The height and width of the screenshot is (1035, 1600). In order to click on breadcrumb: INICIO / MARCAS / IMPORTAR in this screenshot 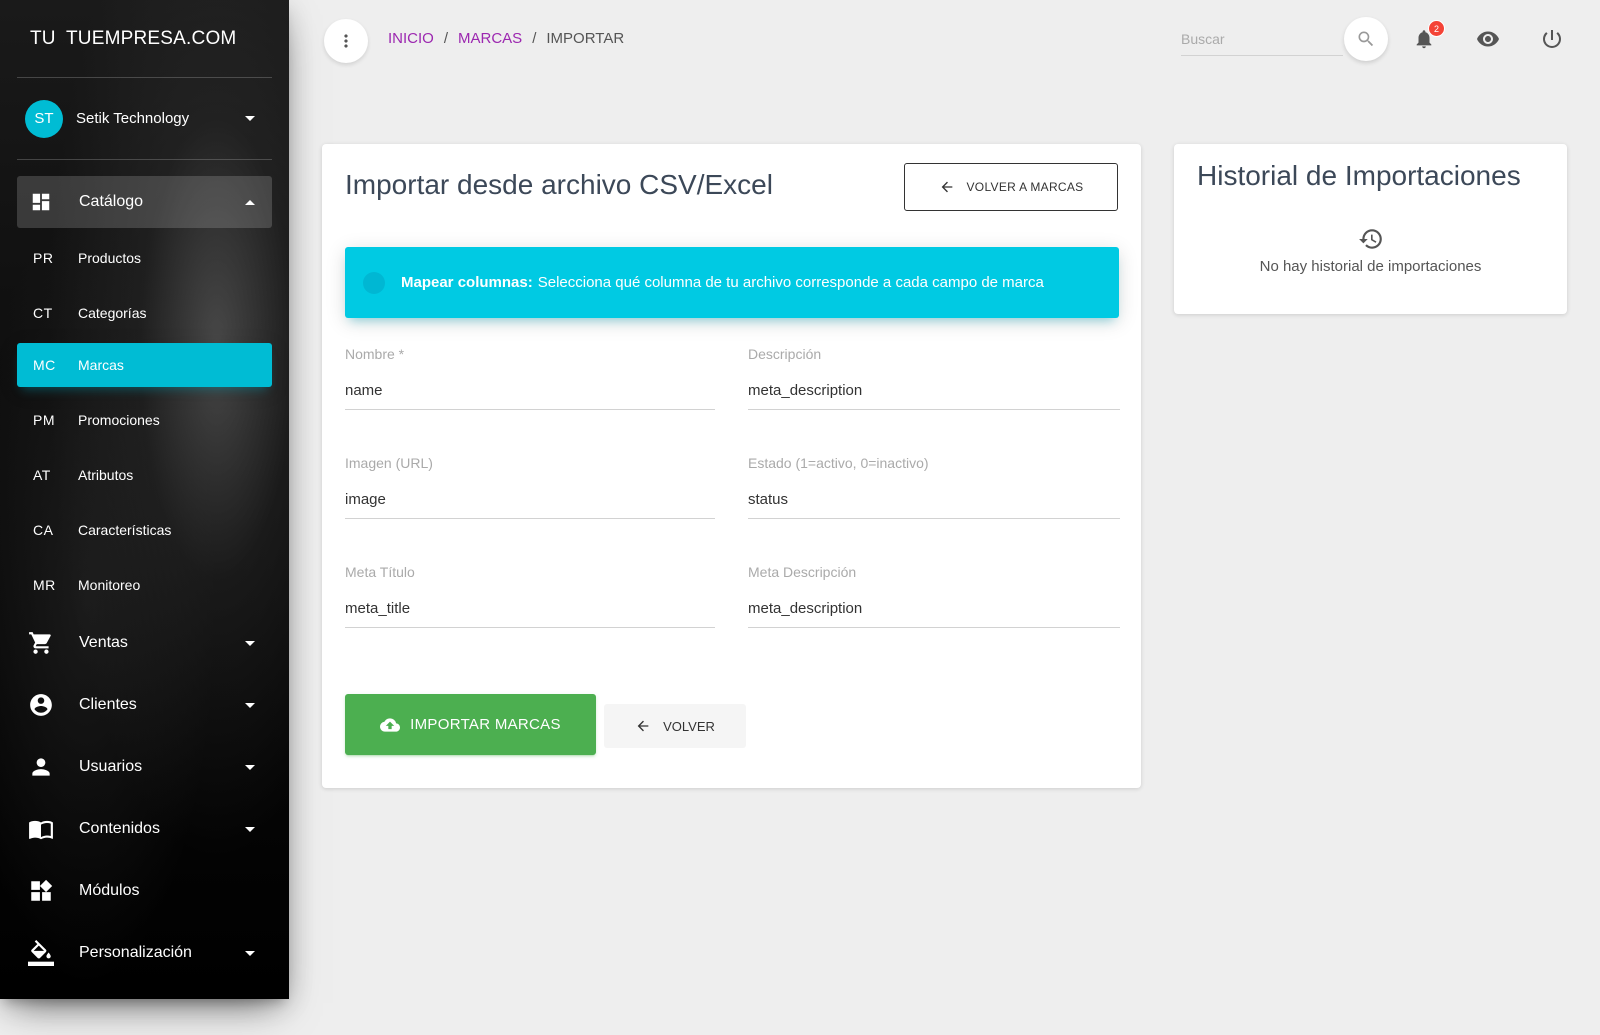, I will do `click(506, 38)`.